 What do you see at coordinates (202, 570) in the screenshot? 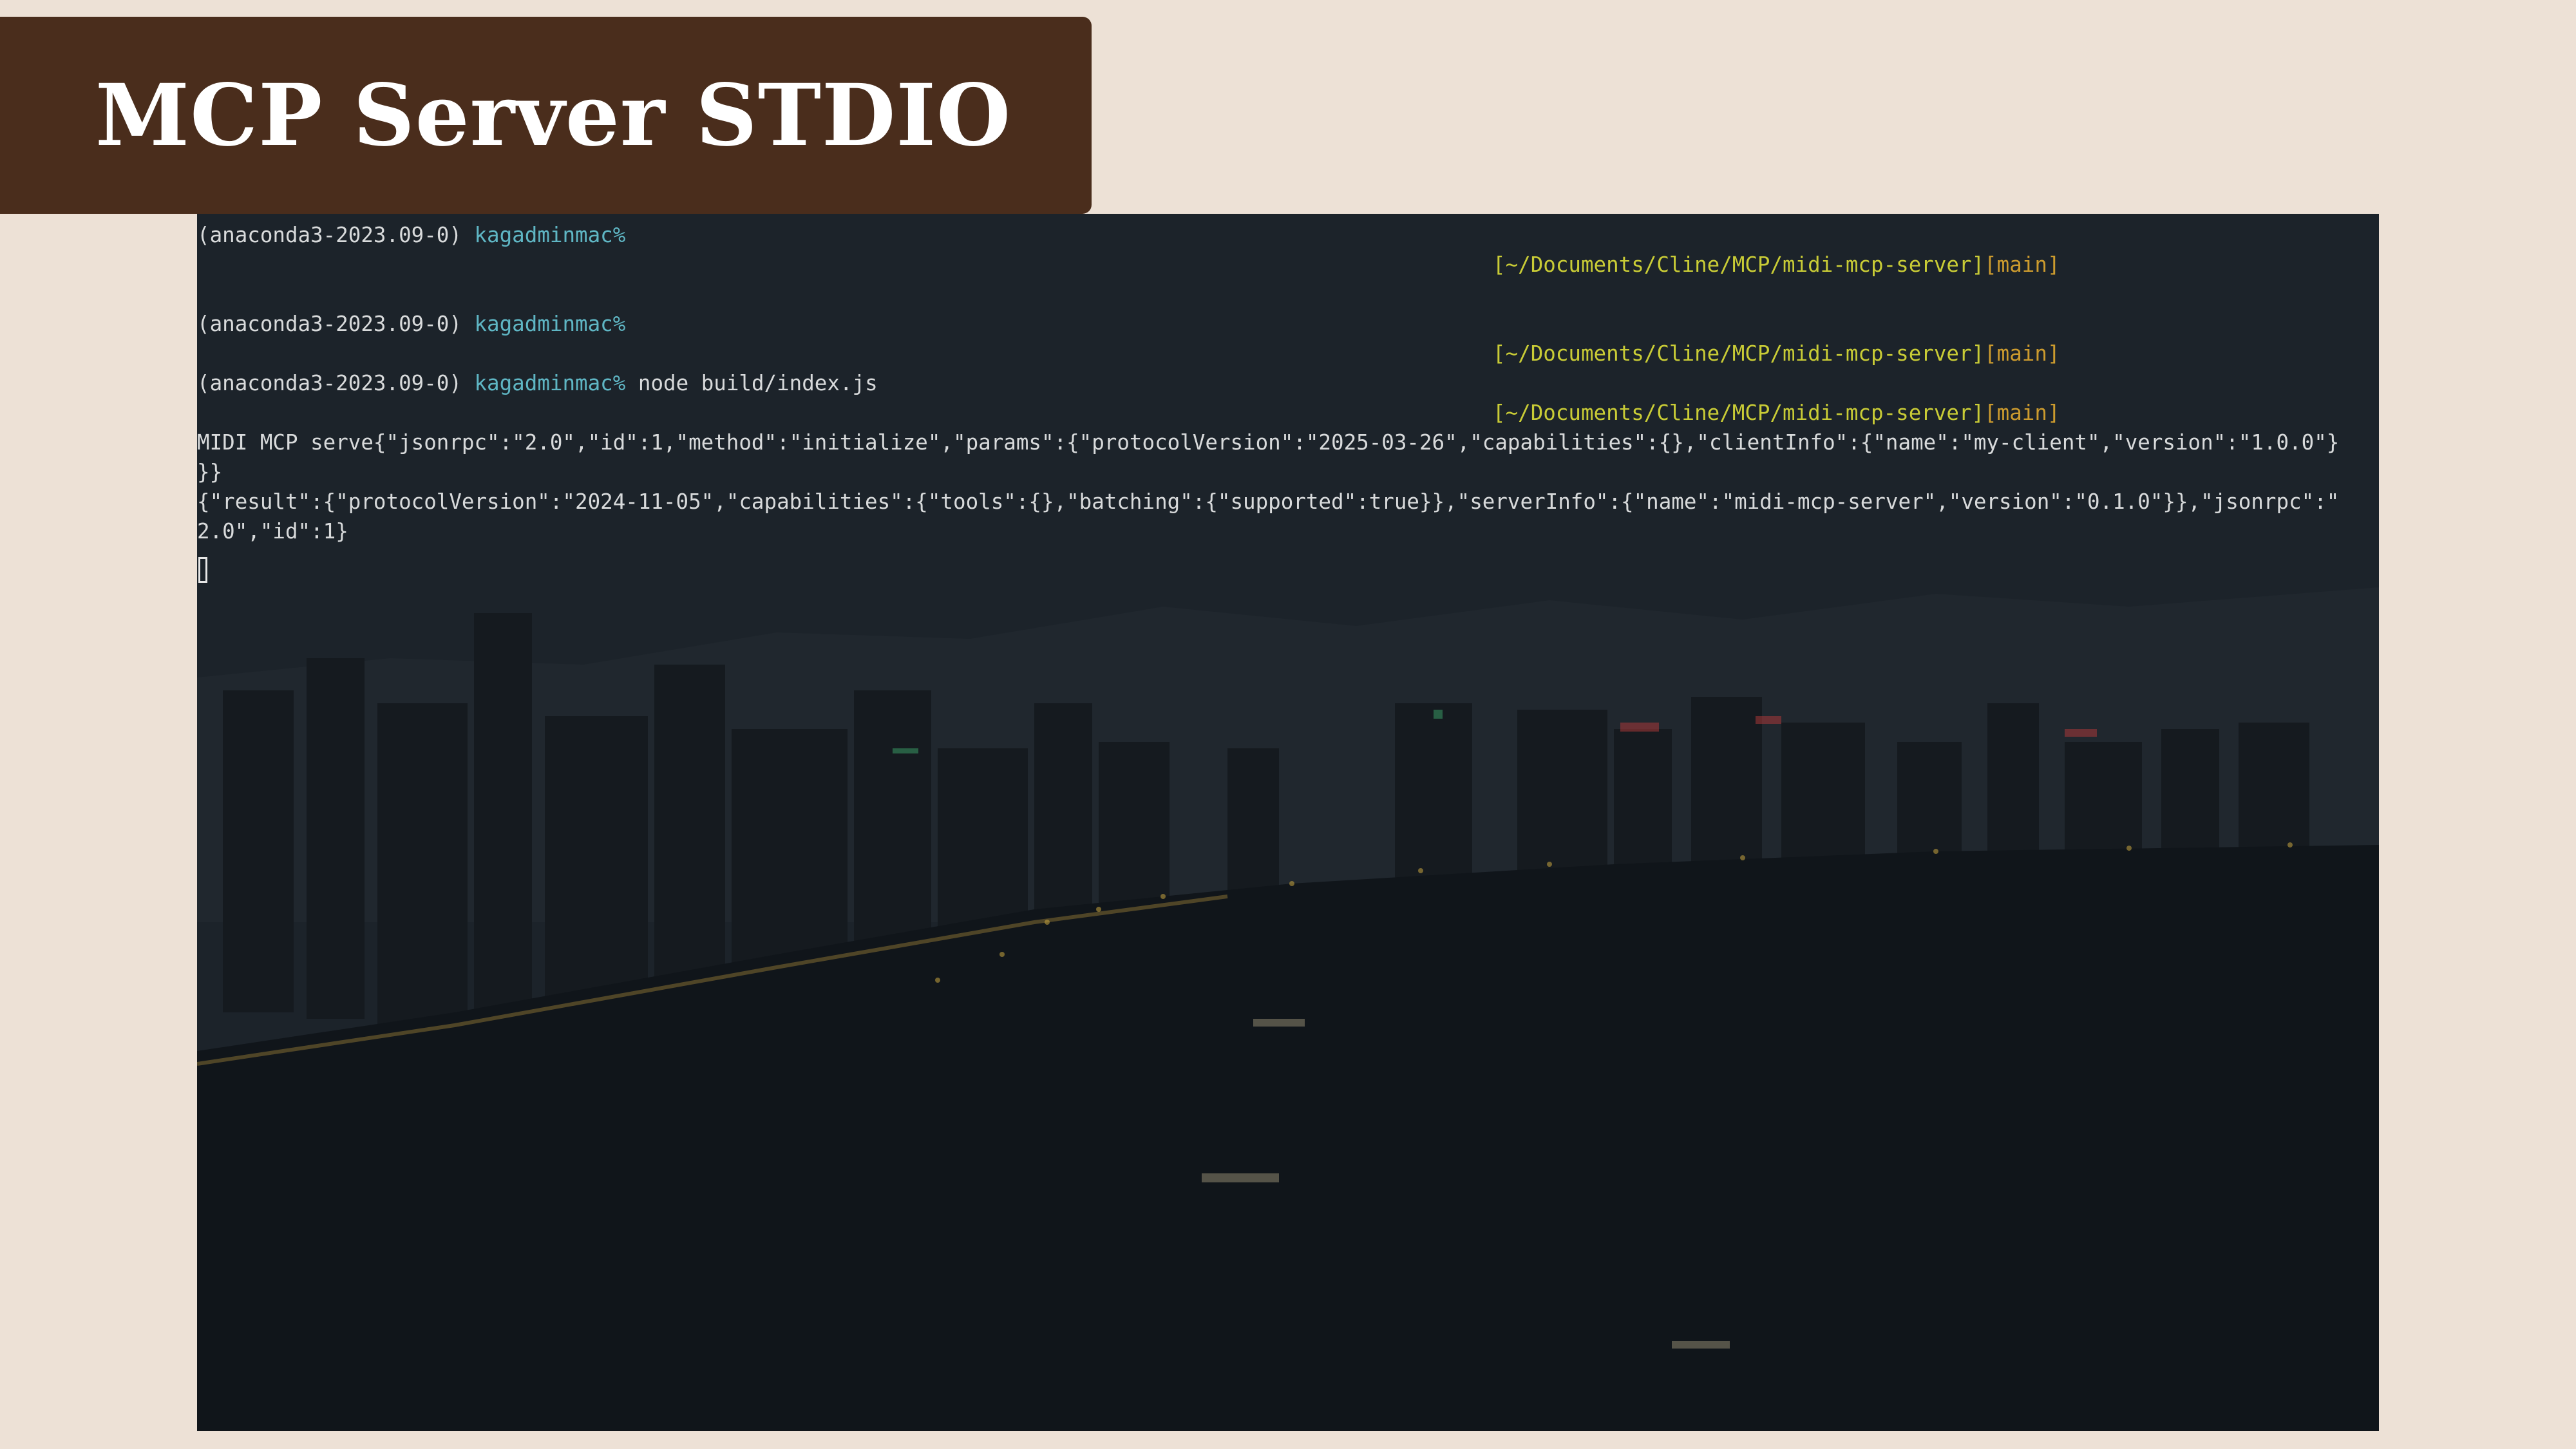
I see `terminal-cursor-icon` at bounding box center [202, 570].